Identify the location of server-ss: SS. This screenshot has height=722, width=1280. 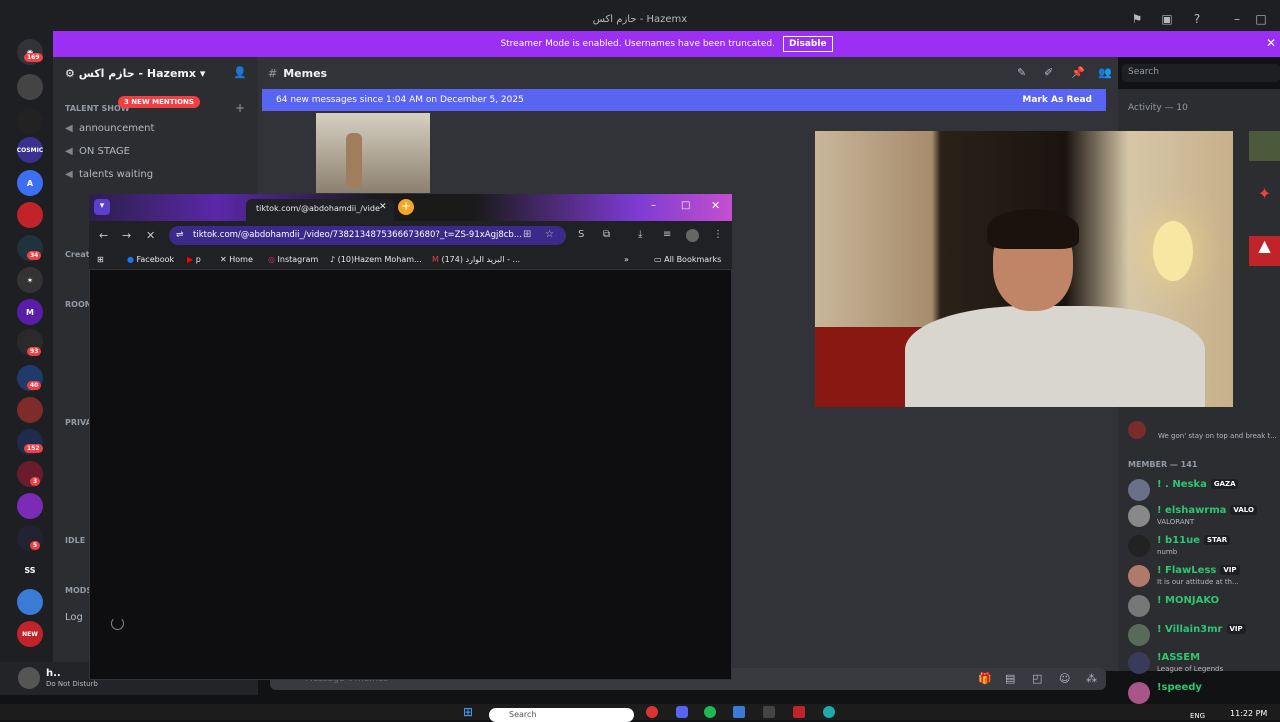
(30, 570).